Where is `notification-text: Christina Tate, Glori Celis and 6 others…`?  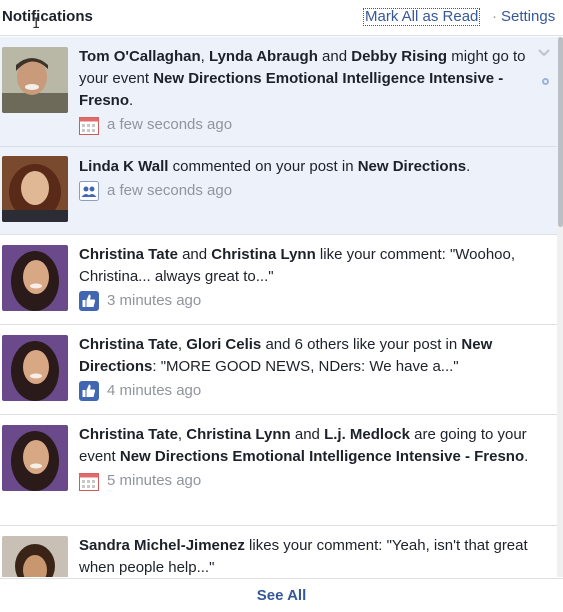
notification-text: Christina Tate, Glori Celis and 6 others… is located at coordinates (306, 356).